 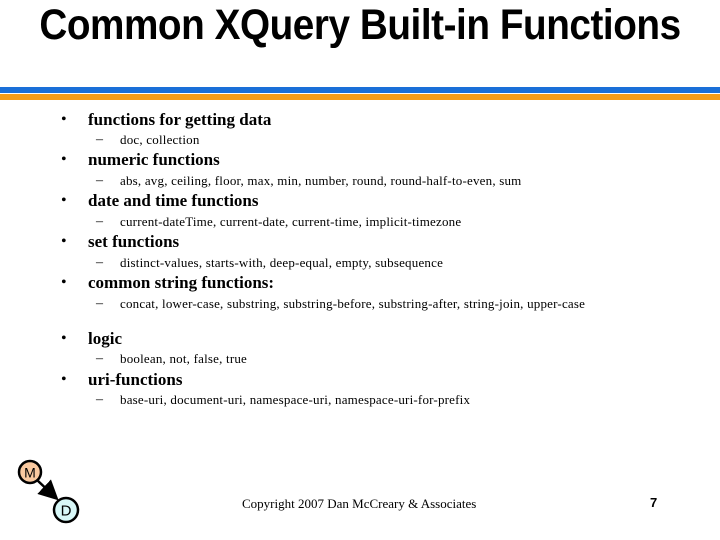 I want to click on node-m-label: M, so click(x=30, y=473).